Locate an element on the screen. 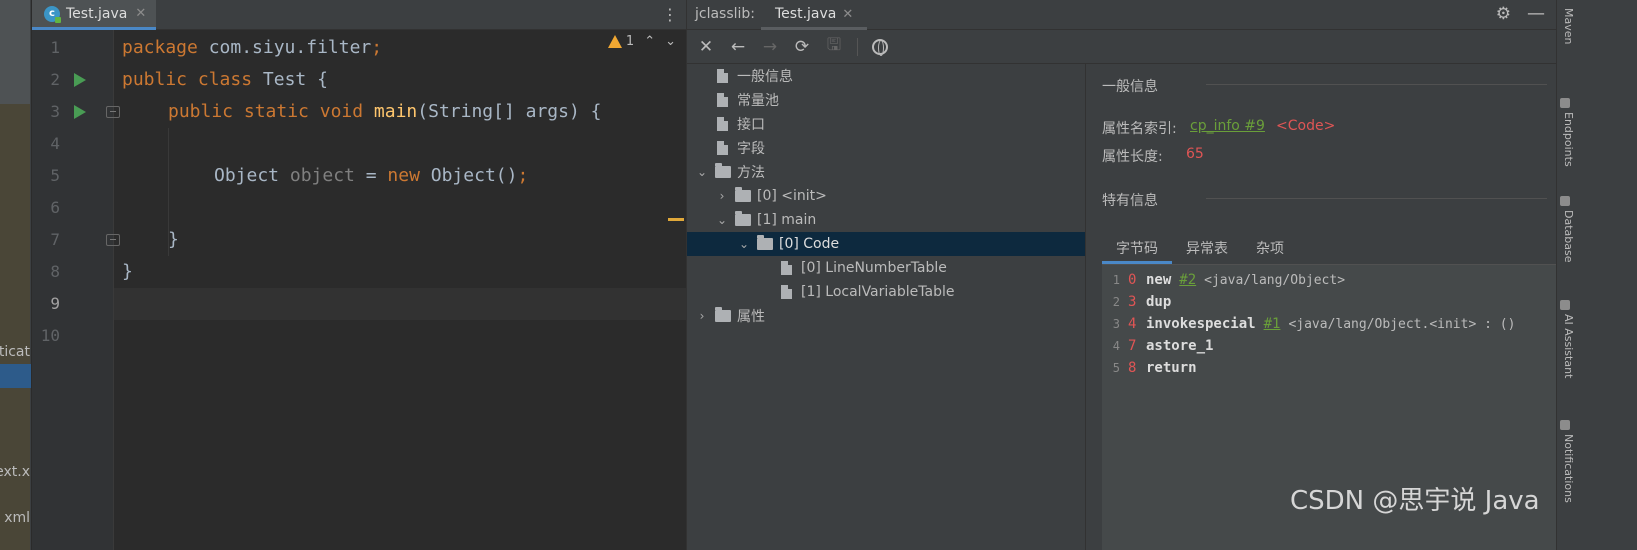  code-line-8: } is located at coordinates (127, 271).